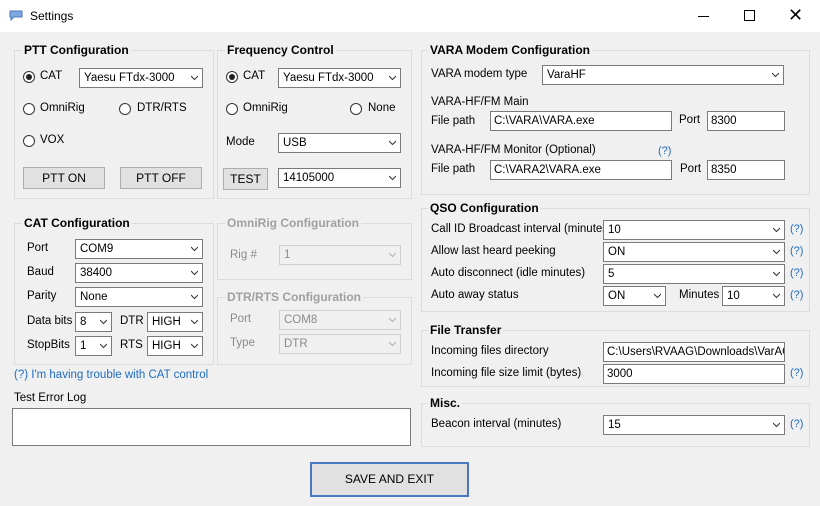 Image resolution: width=820 pixels, height=506 pixels. Describe the element at coordinates (796, 424) in the screenshot. I see `misc-beacon-help-link: (?)` at that location.